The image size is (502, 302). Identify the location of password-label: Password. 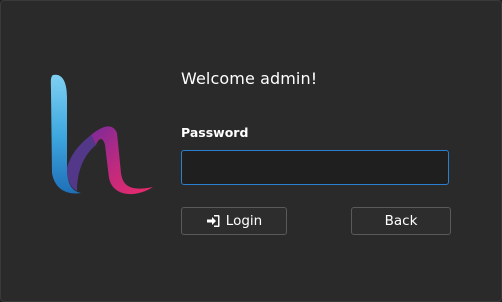
(215, 132).